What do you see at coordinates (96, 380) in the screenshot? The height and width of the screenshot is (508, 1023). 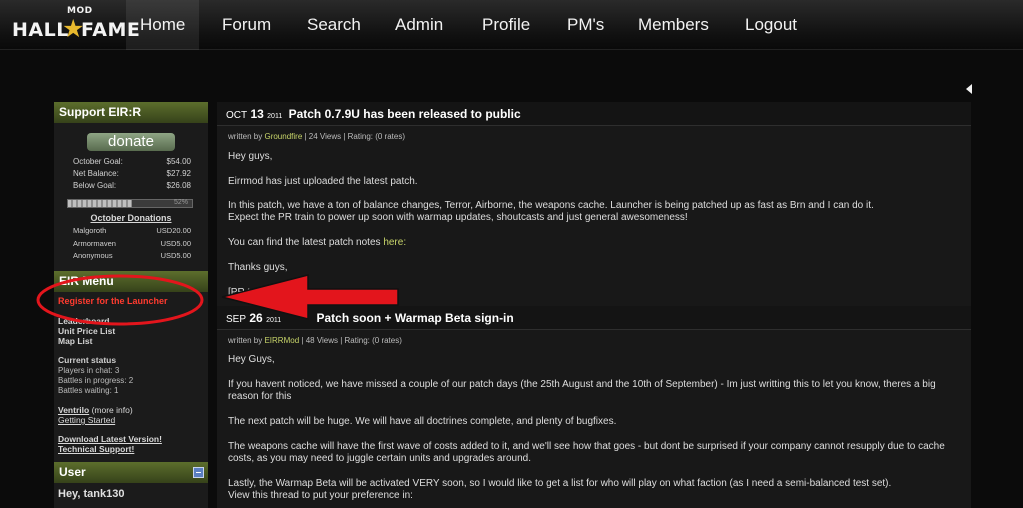 I see `status-line: Battles in progress: 2` at bounding box center [96, 380].